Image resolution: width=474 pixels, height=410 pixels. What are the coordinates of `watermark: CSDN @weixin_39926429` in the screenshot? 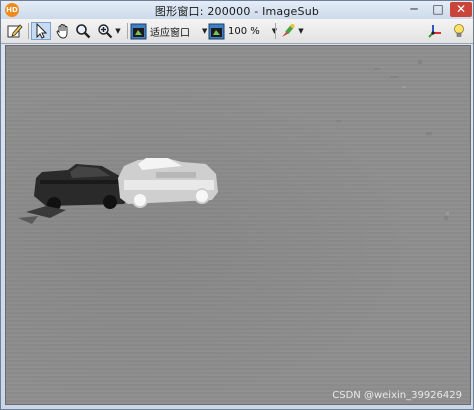 It's located at (397, 395).